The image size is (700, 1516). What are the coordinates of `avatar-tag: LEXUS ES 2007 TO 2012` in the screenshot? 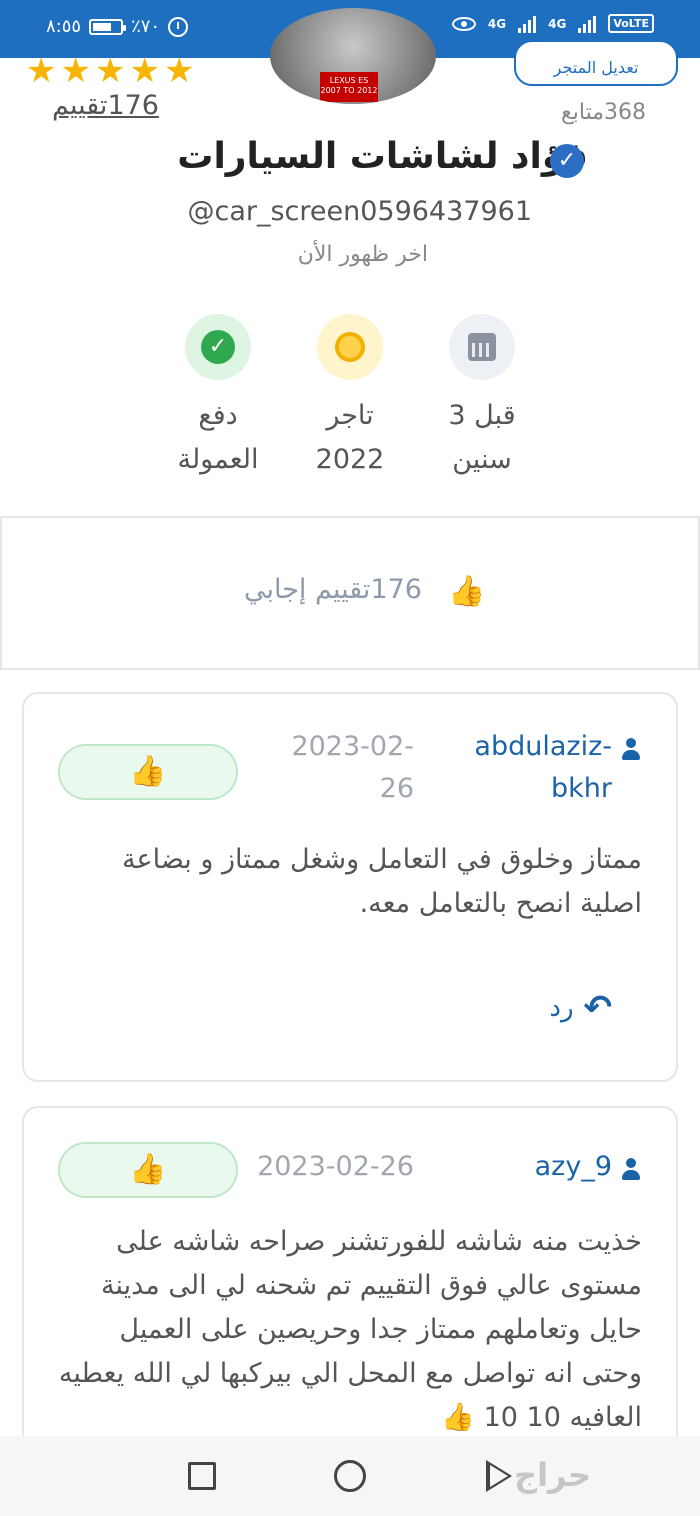 It's located at (349, 87).